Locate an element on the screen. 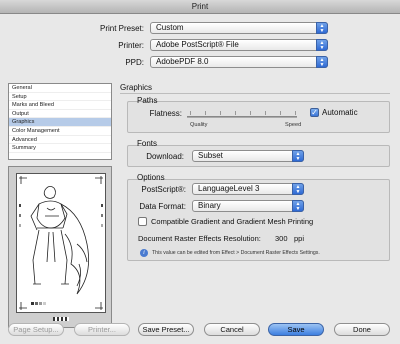  preview-scale-bar is located at coordinates (61, 319).